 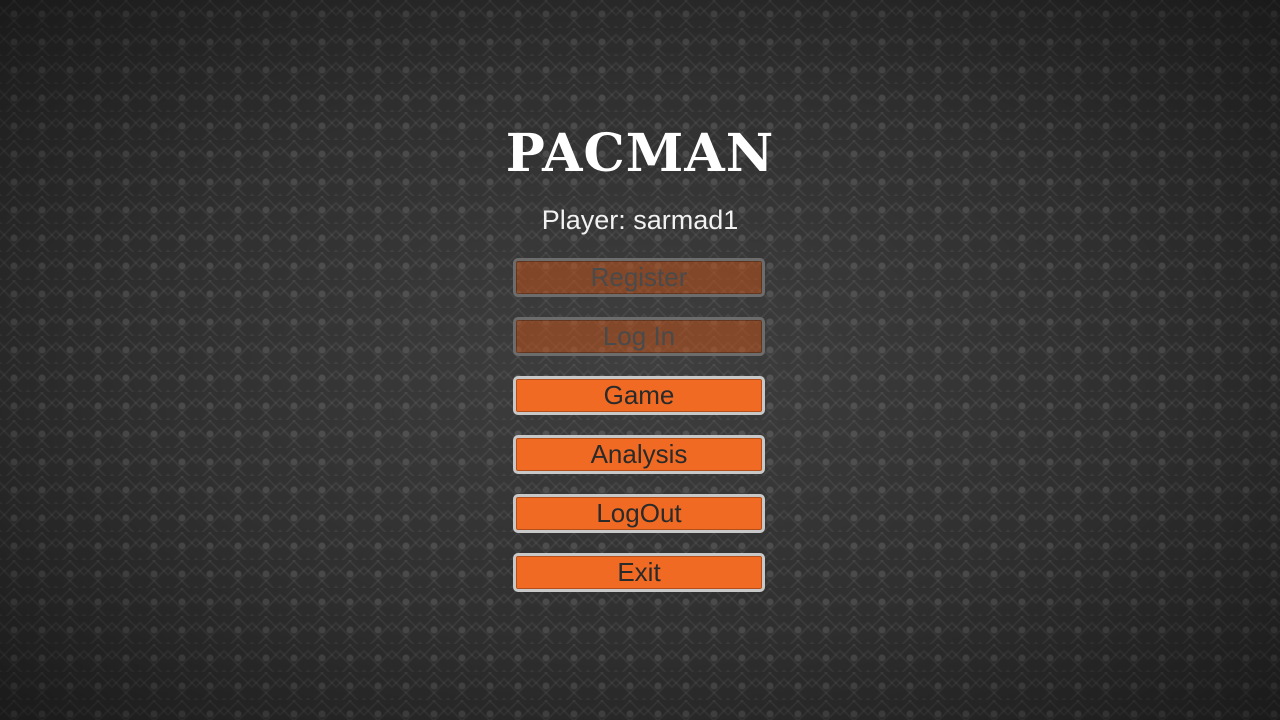 I want to click on exit-button: Exit, so click(x=639, y=572).